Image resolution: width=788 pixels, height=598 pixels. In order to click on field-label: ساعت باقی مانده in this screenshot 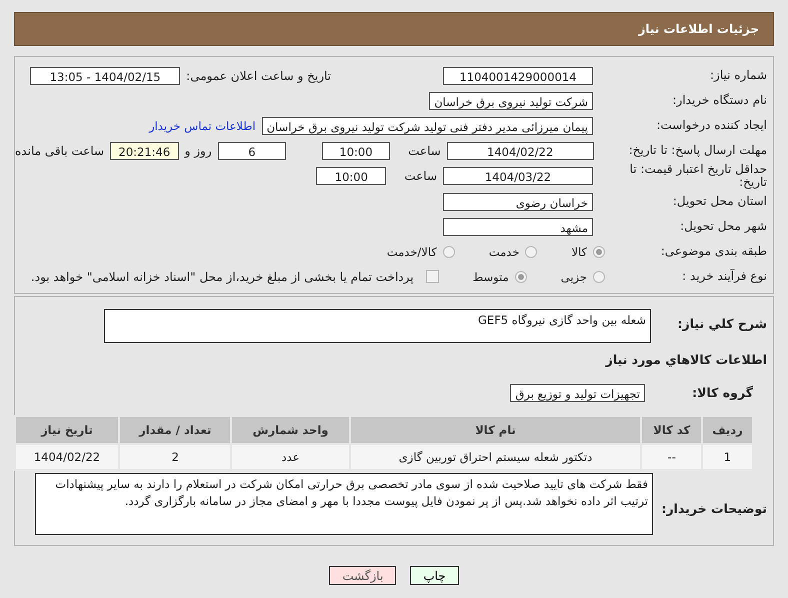, I will do `click(59, 151)`.